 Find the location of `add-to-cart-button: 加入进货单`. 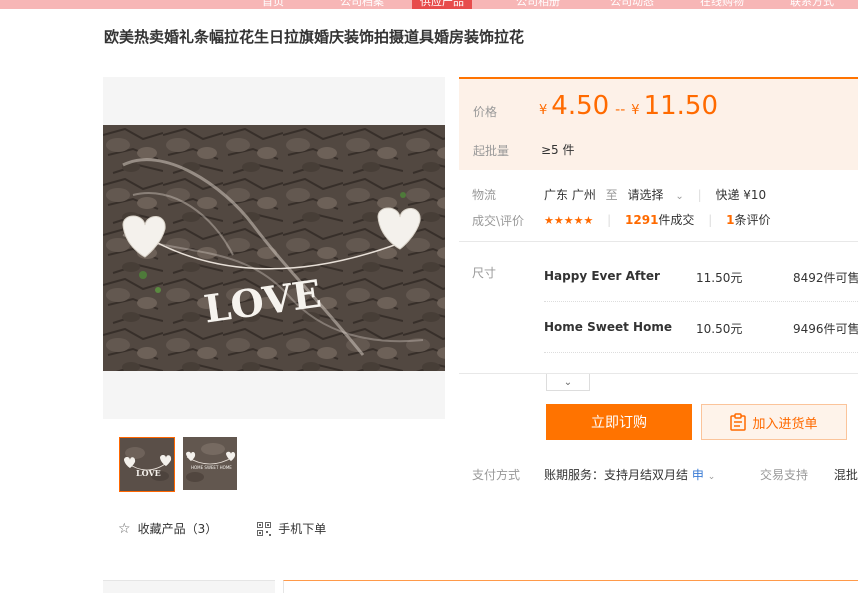

add-to-cart-button: 加入进货单 is located at coordinates (774, 422).